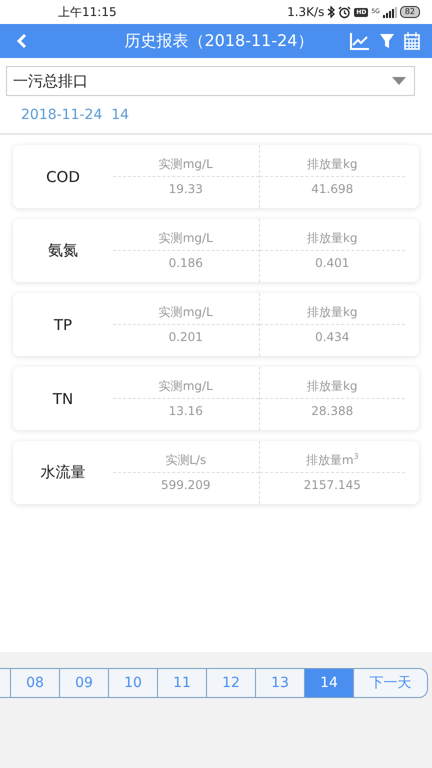  I want to click on hour-tab: 09, so click(84, 683).